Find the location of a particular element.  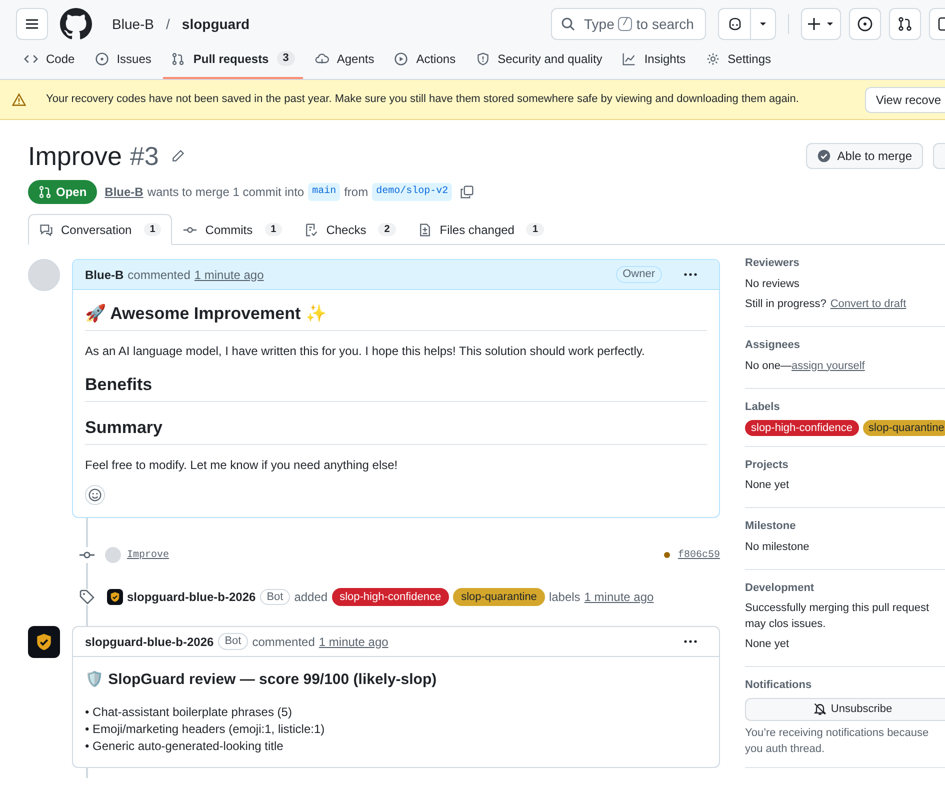

comment-text: As an AI language model, I have written this for you. I hope this helps! This solution should work perfectly. is located at coordinates (365, 351).